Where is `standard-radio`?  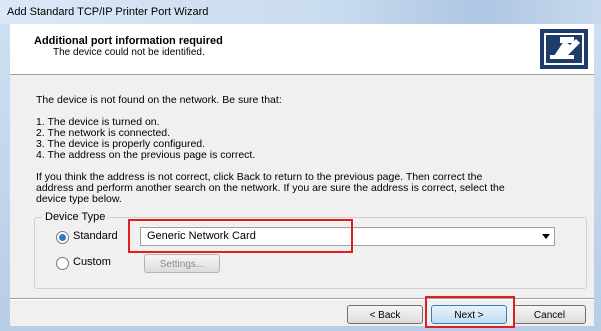
standard-radio is located at coordinates (62, 237).